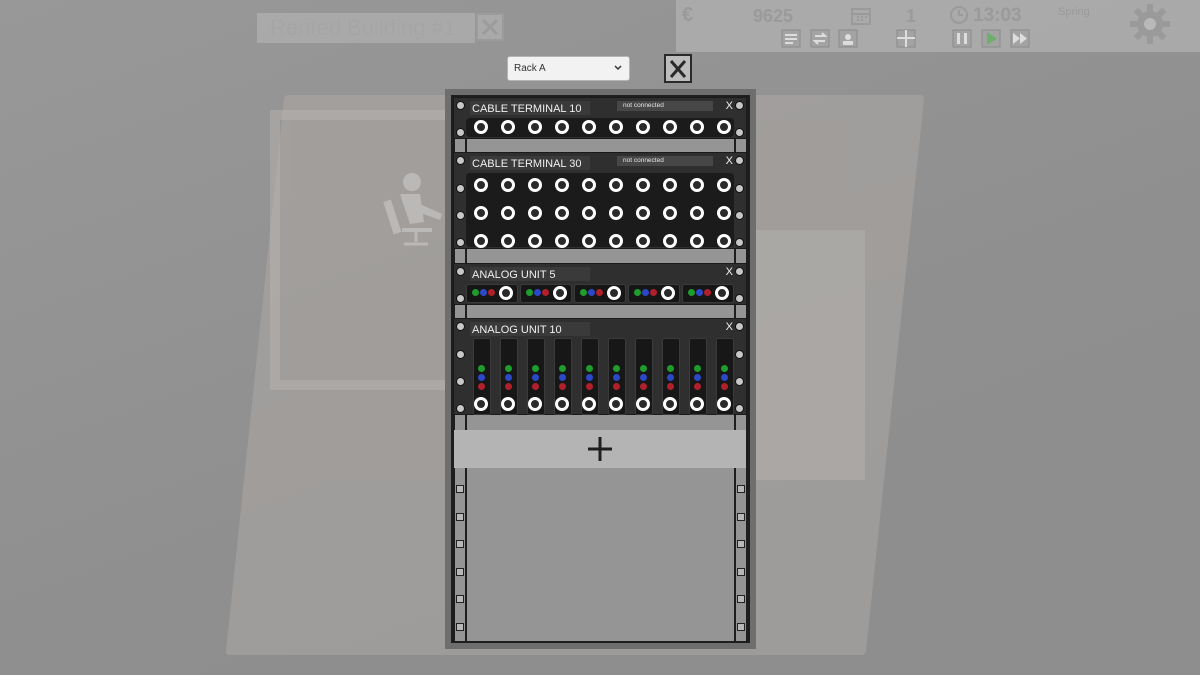  Describe the element at coordinates (791, 38) in the screenshot. I see `report-icon` at that location.